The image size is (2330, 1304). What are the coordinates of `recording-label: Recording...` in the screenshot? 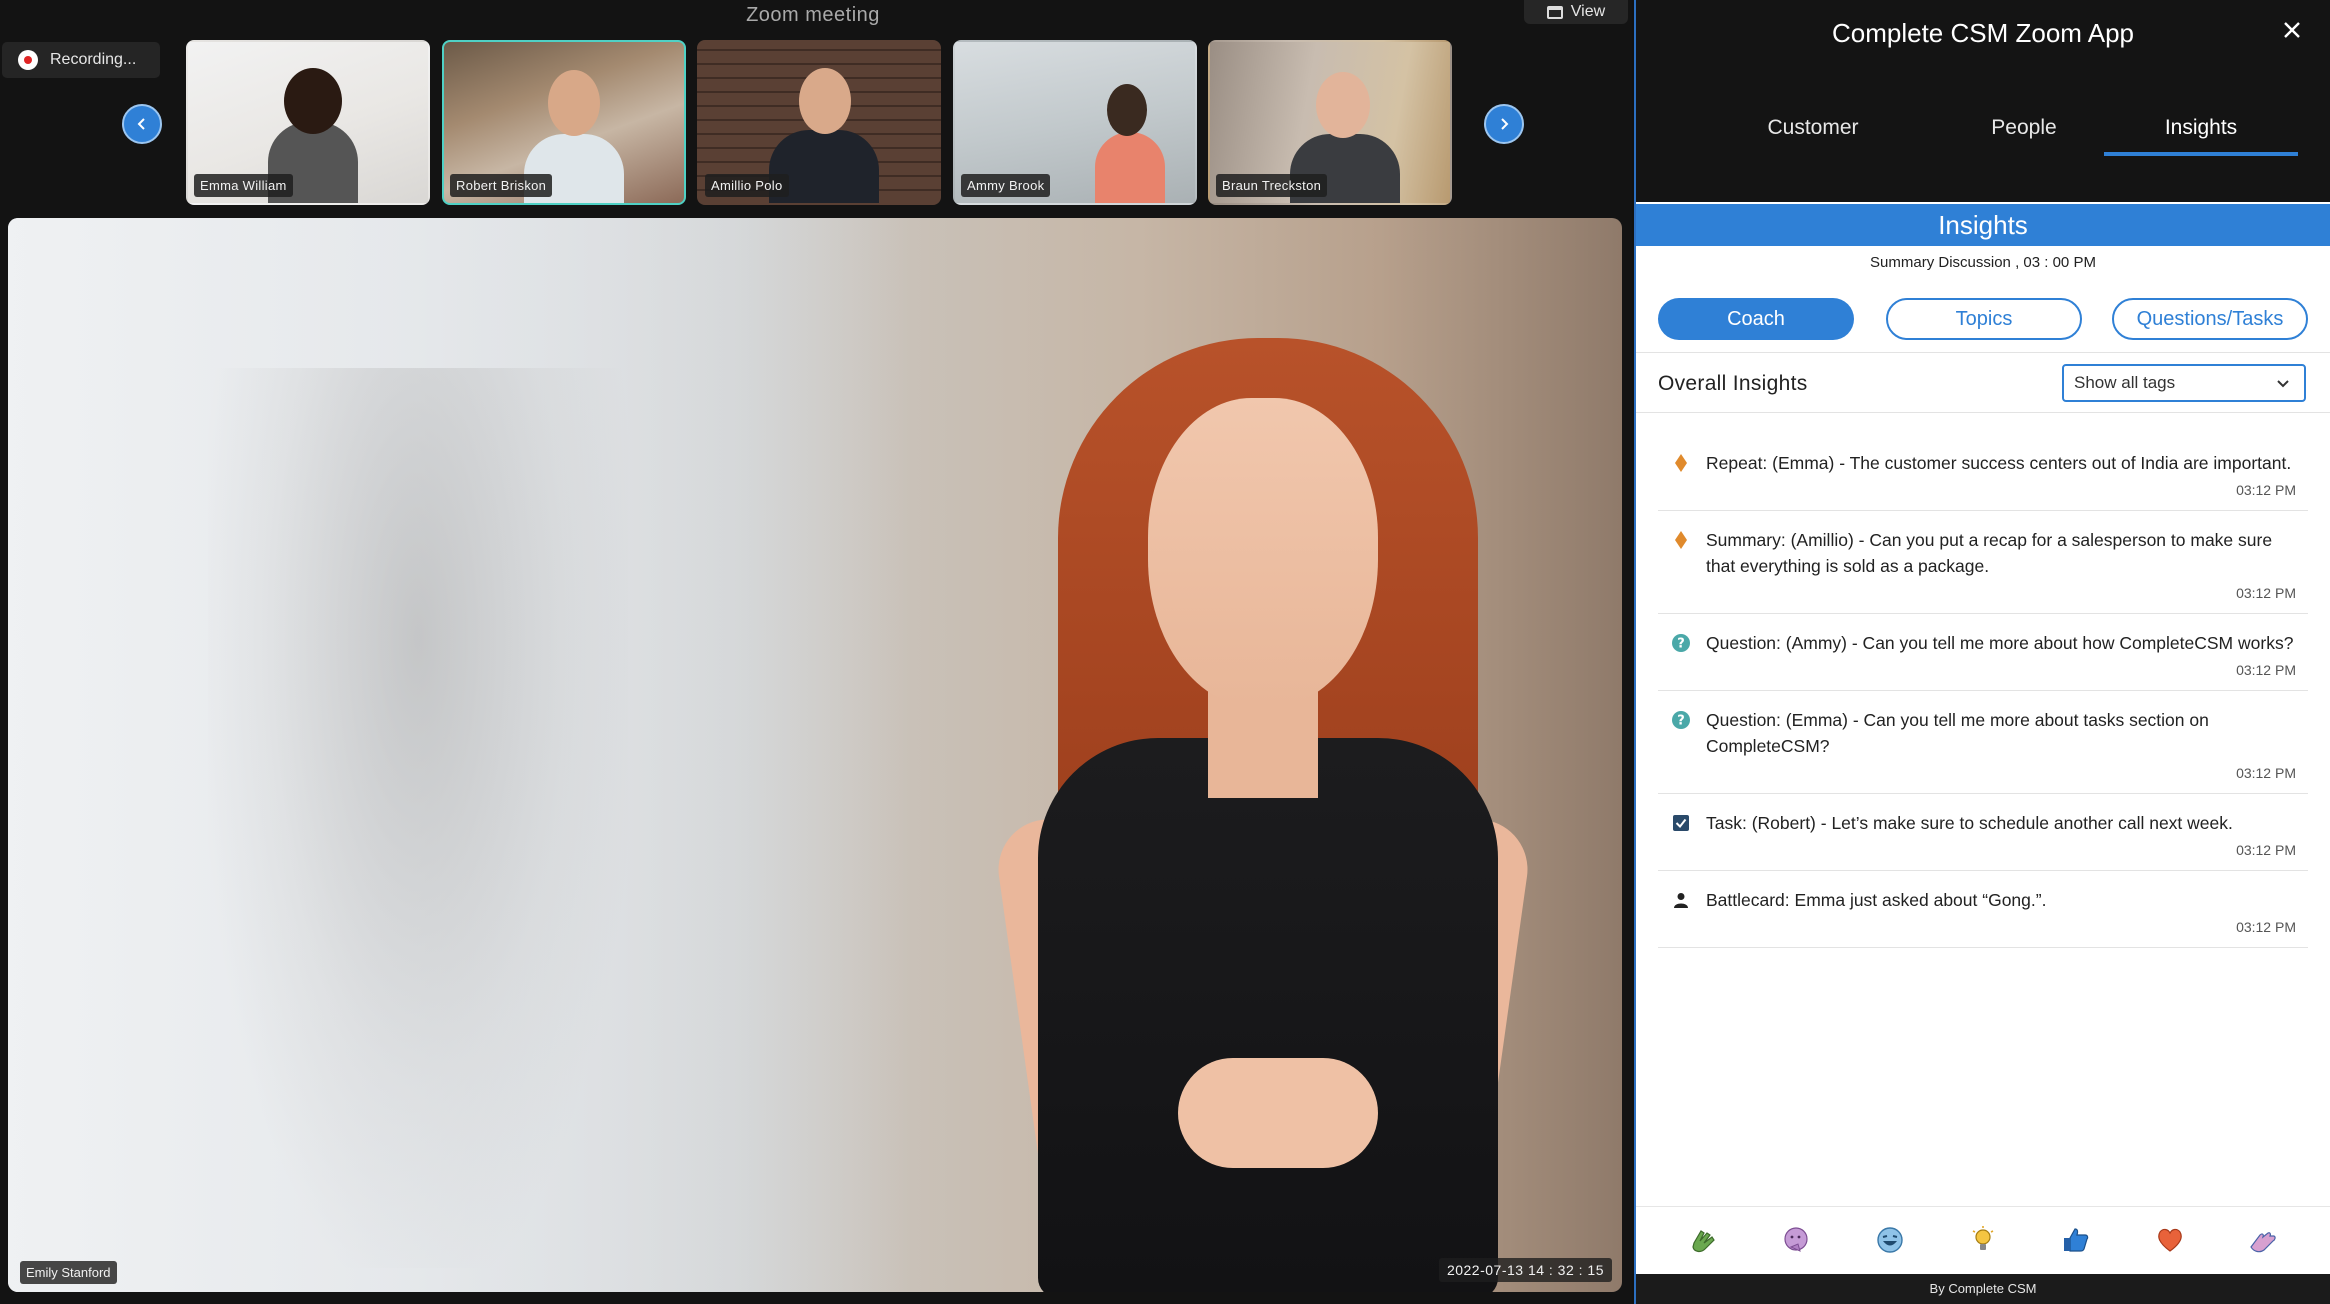 It's located at (93, 59).